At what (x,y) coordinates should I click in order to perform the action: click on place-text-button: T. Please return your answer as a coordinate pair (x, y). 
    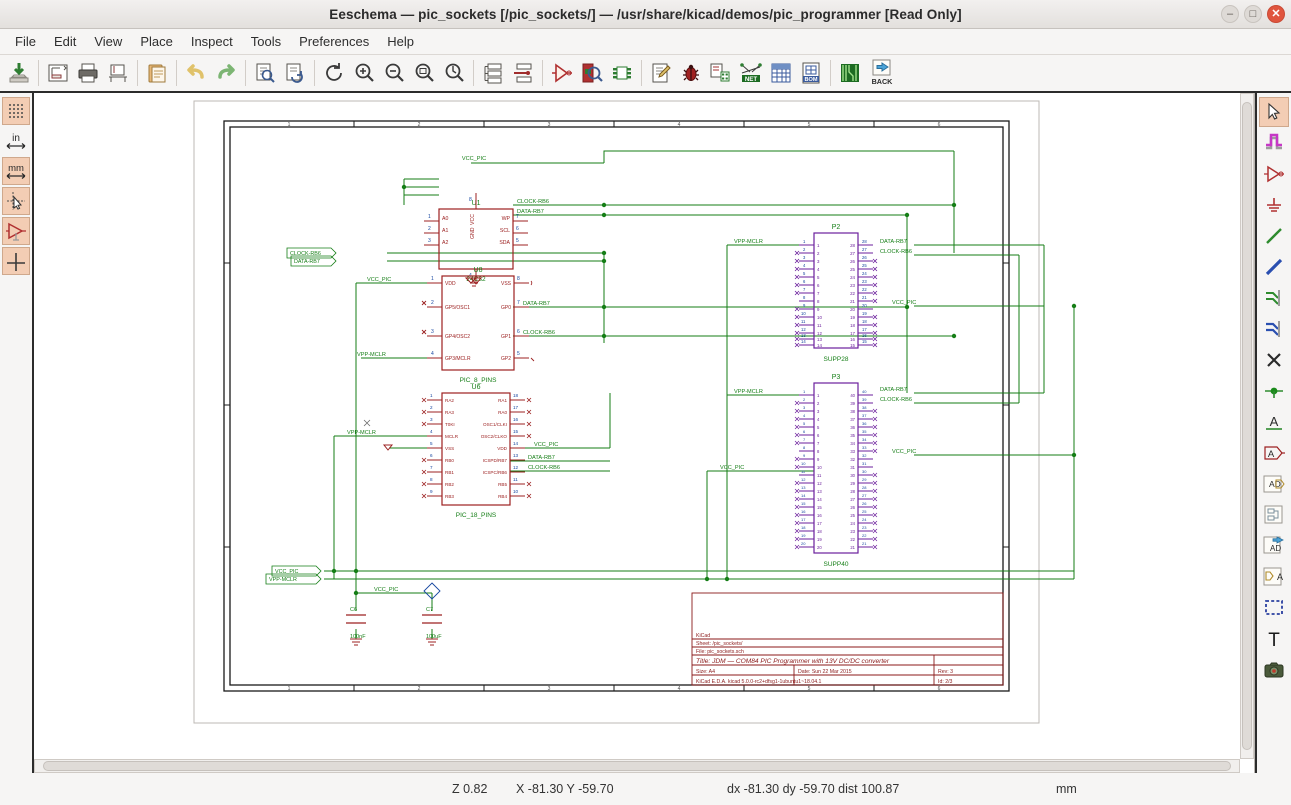
    Looking at the image, I should click on (1274, 639).